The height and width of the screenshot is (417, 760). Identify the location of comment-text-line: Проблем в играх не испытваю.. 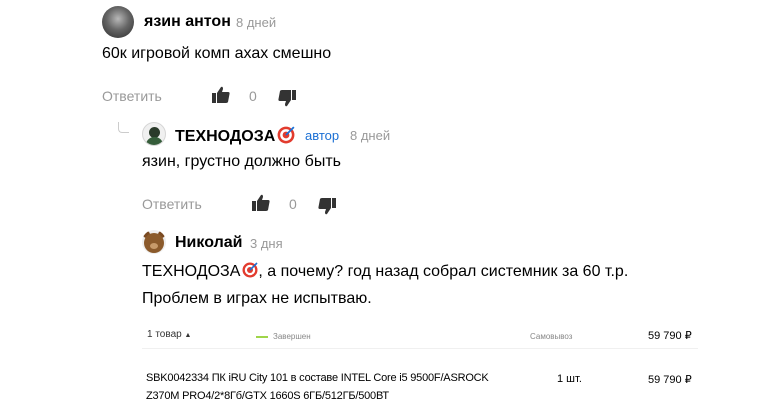
(257, 298).